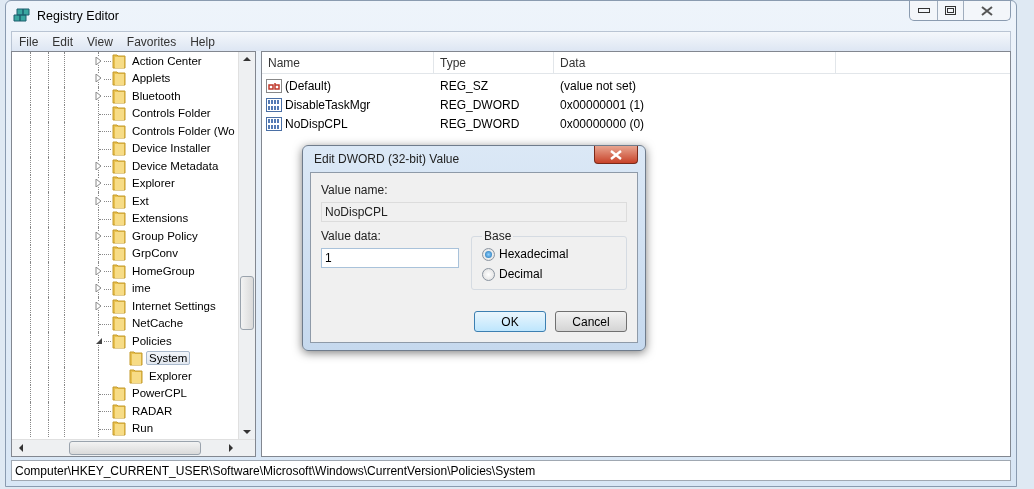 This screenshot has height=489, width=1034. I want to click on registry-cubes-icon, so click(22, 16).